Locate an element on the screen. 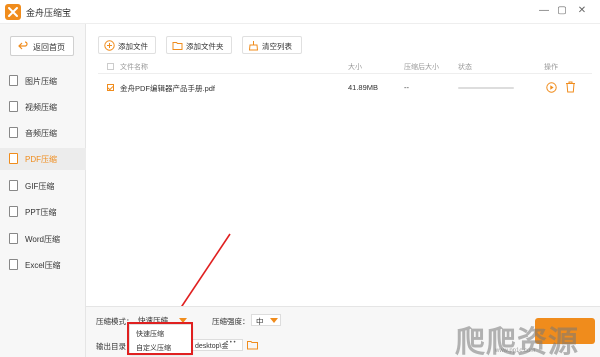 The height and width of the screenshot is (357, 600). sidebar-item-ppt: PPT压缩 is located at coordinates (43, 212).